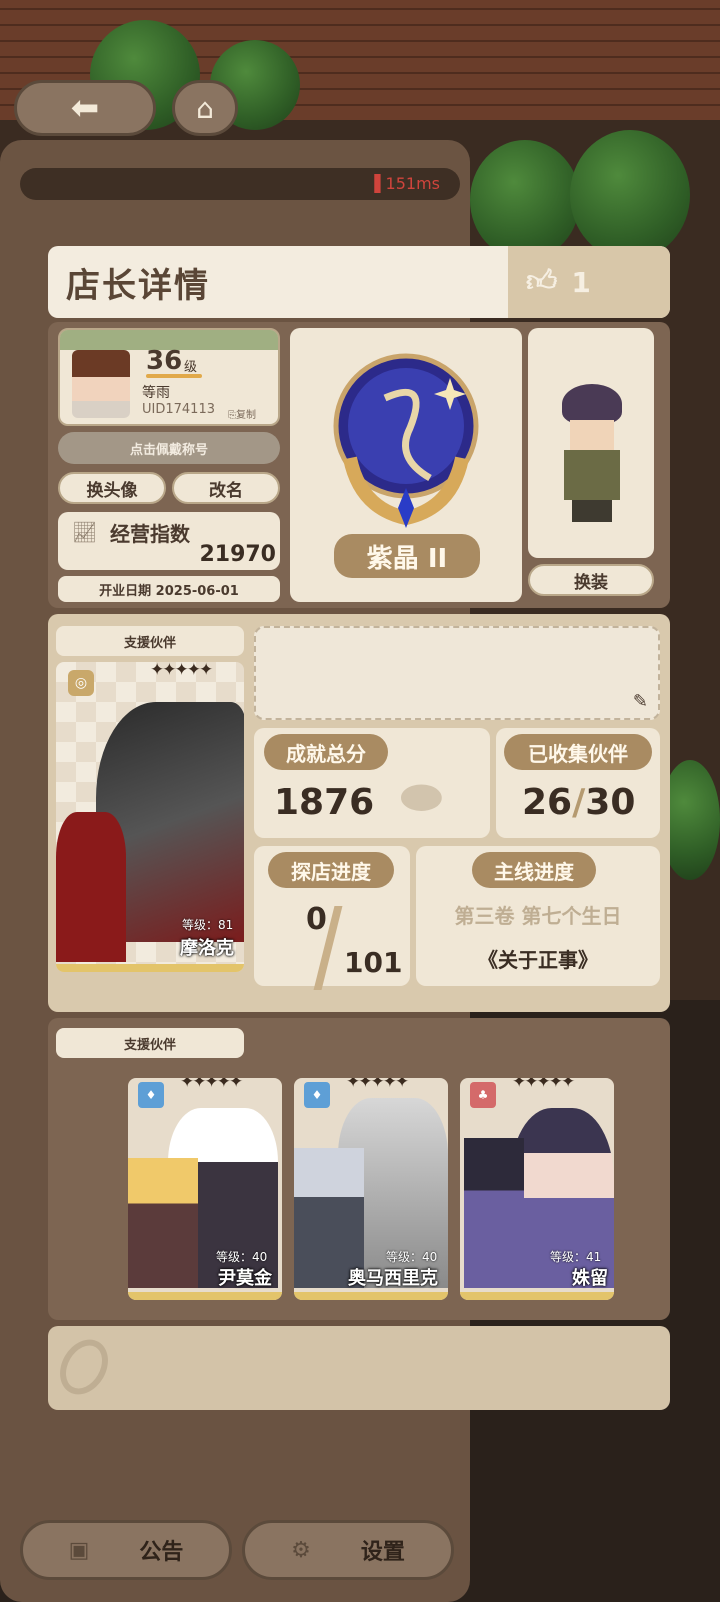  I want to click on rename-label: 改名, so click(226, 490).